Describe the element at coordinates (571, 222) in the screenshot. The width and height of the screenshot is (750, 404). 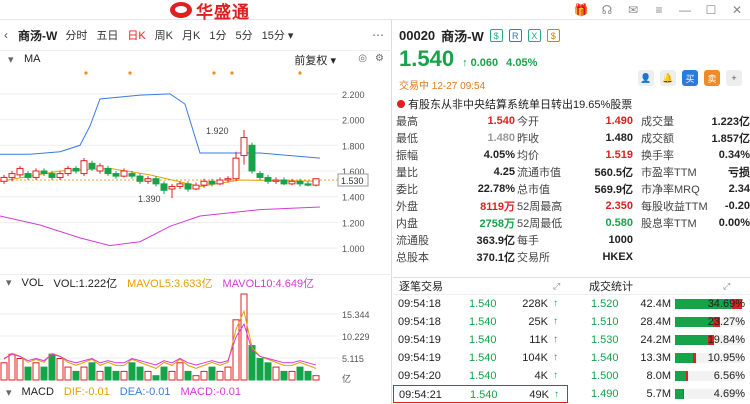
I see `quote-row: 内盘 2758万 52周最低 0.580 股息率TTM 0.00%` at that location.